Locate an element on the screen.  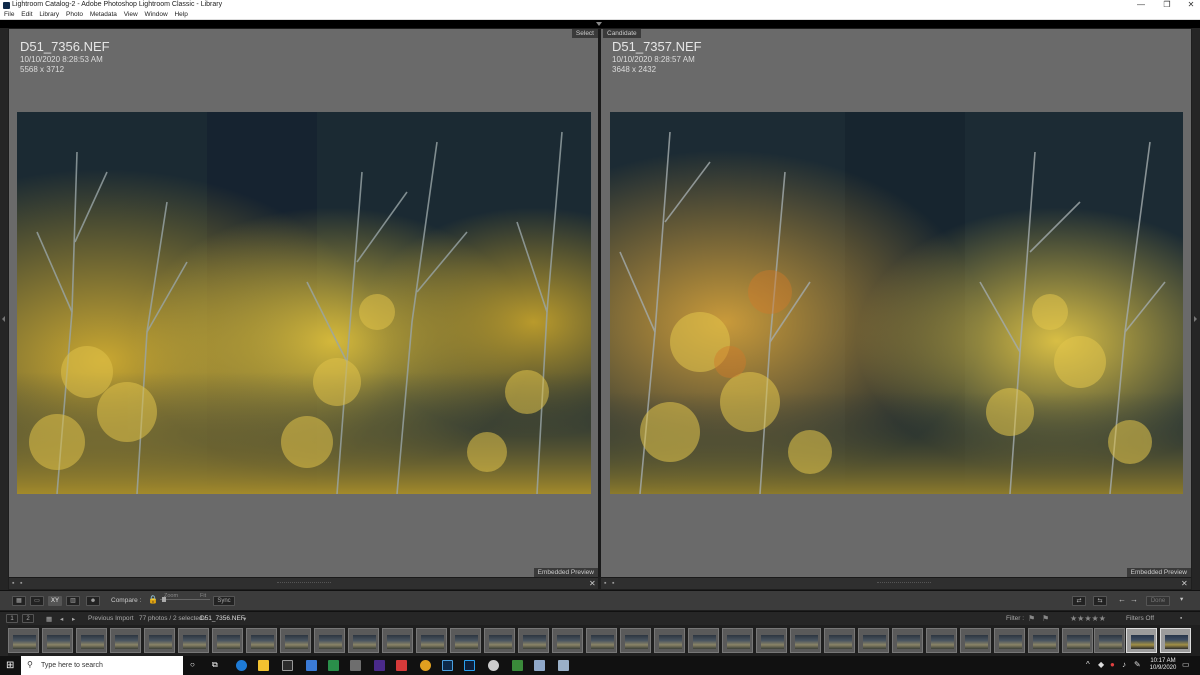
filmstrip-left-arrow-icon is located at coordinates (4, 640).